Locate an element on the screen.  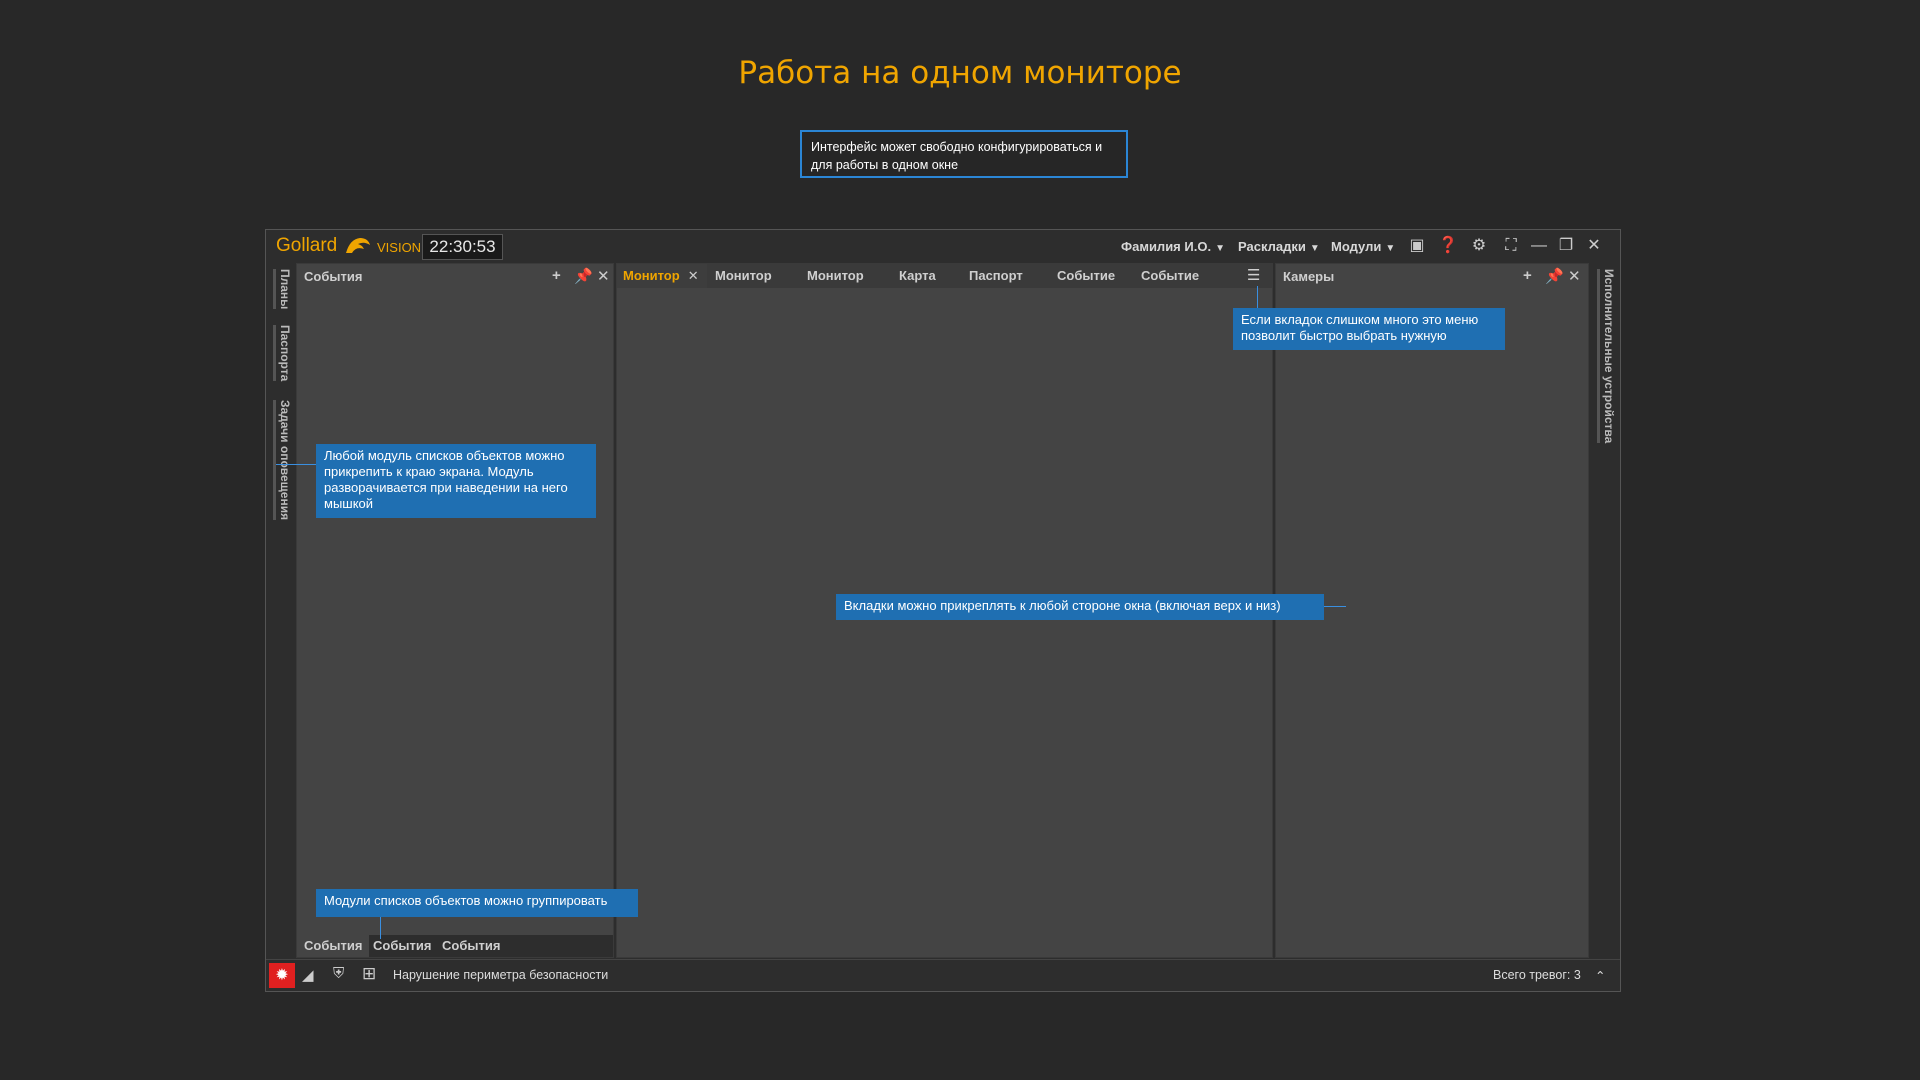
modules-menu: Модули ▼ is located at coordinates (1363, 246).